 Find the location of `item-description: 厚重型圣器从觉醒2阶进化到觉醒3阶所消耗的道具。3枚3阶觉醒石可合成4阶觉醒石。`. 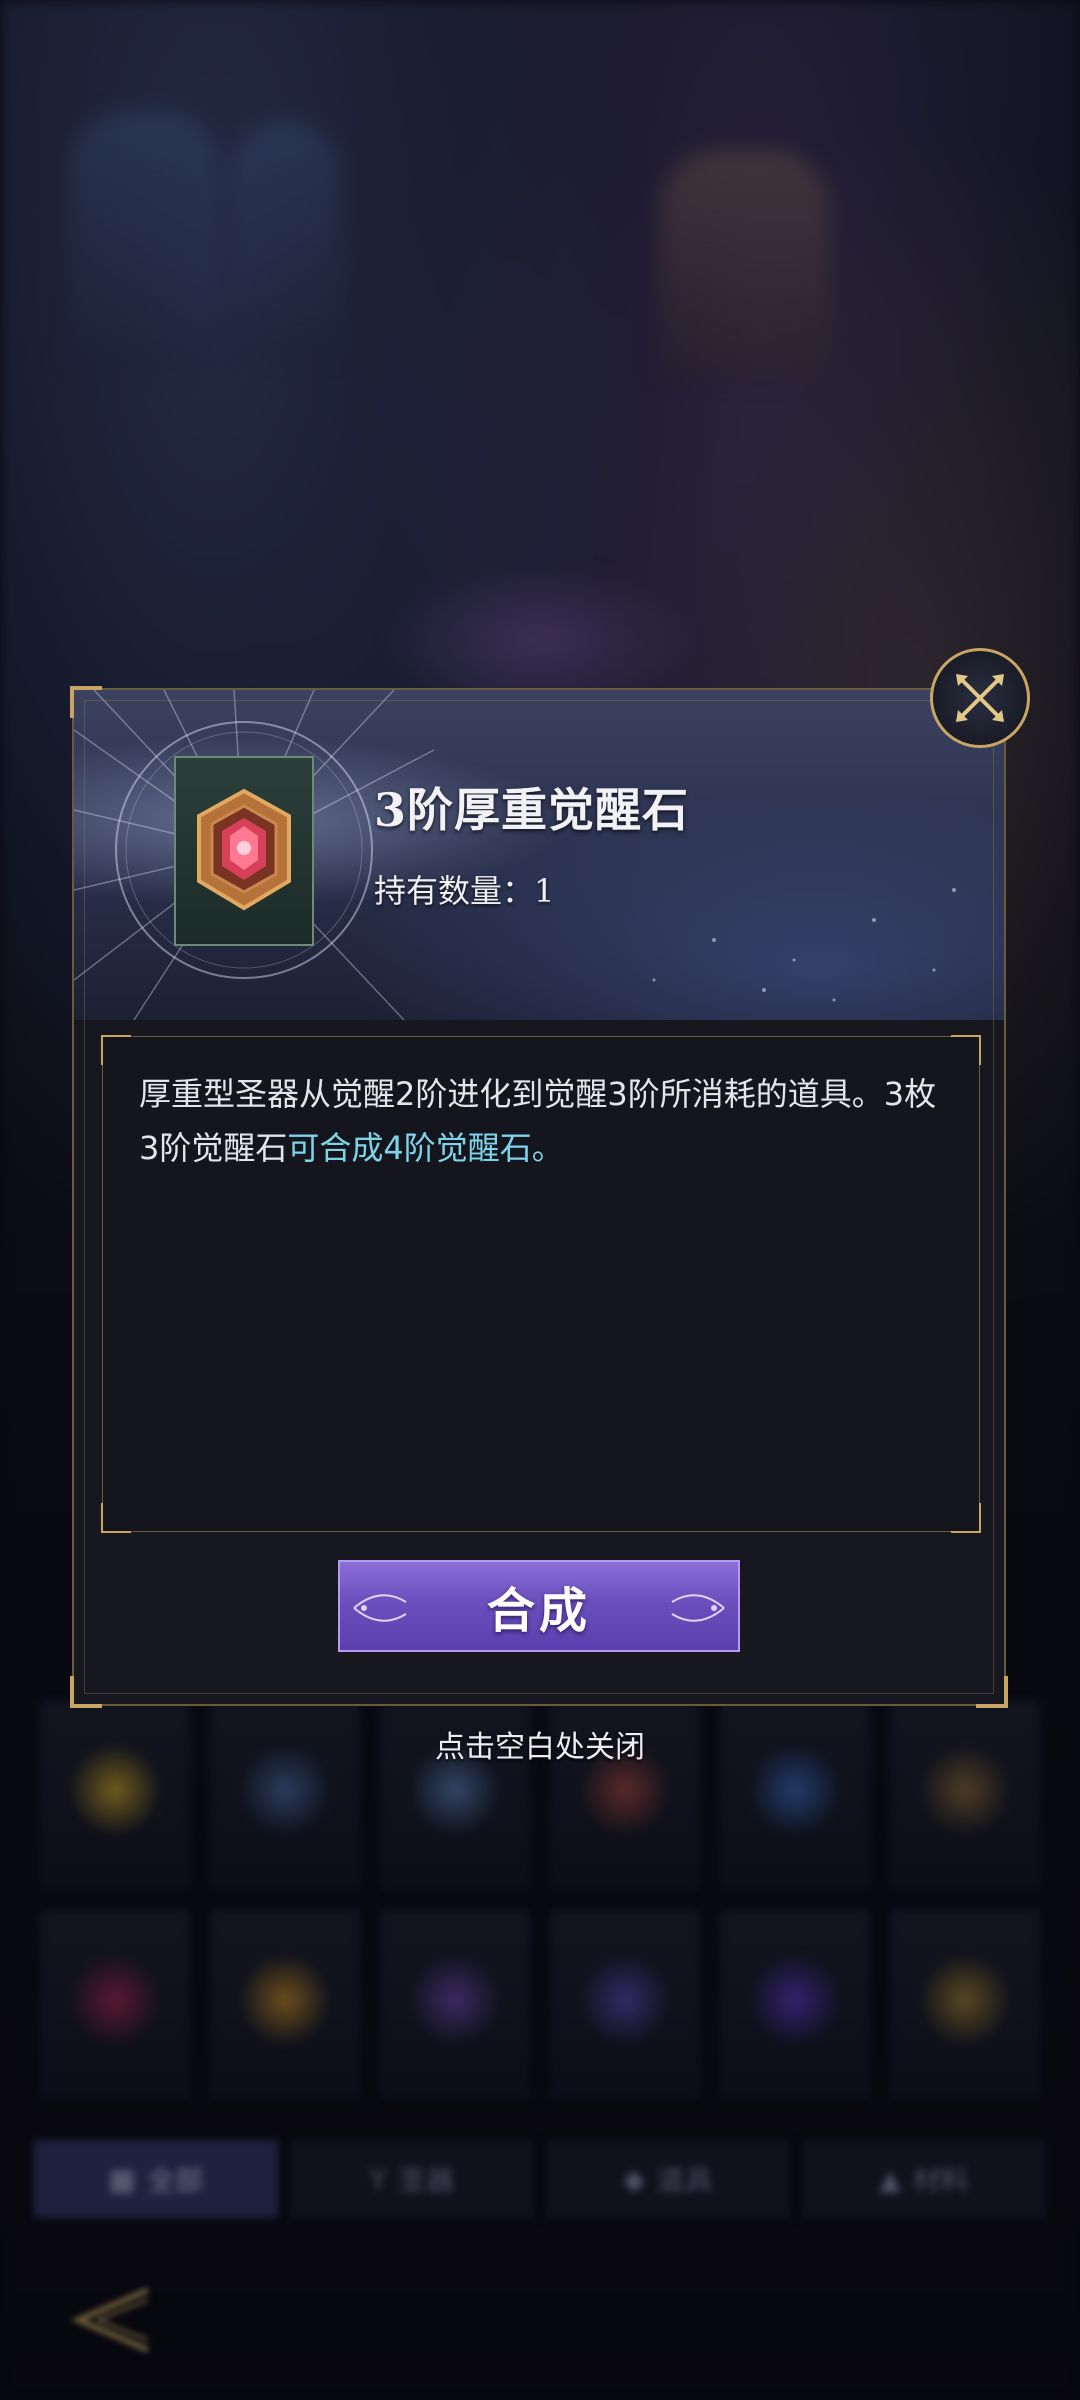

item-description: 厚重型圣器从觉醒2阶进化到觉醒3阶所消耗的道具。3枚3阶觉醒石可合成4阶觉醒石。 is located at coordinates (542, 1121).